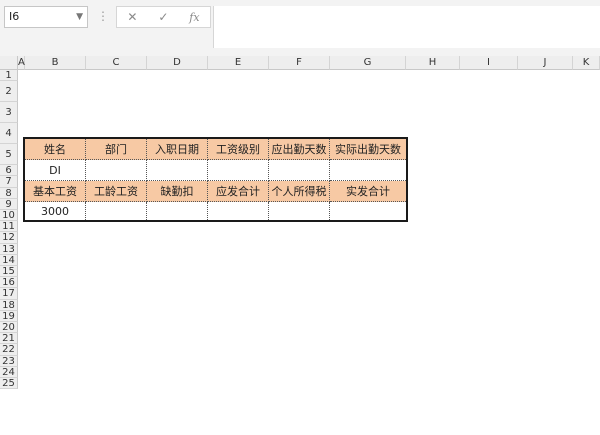 The width and height of the screenshot is (600, 435). Describe the element at coordinates (116, 191) in the screenshot. I see `cell-row4-1: 工龄工资` at that location.